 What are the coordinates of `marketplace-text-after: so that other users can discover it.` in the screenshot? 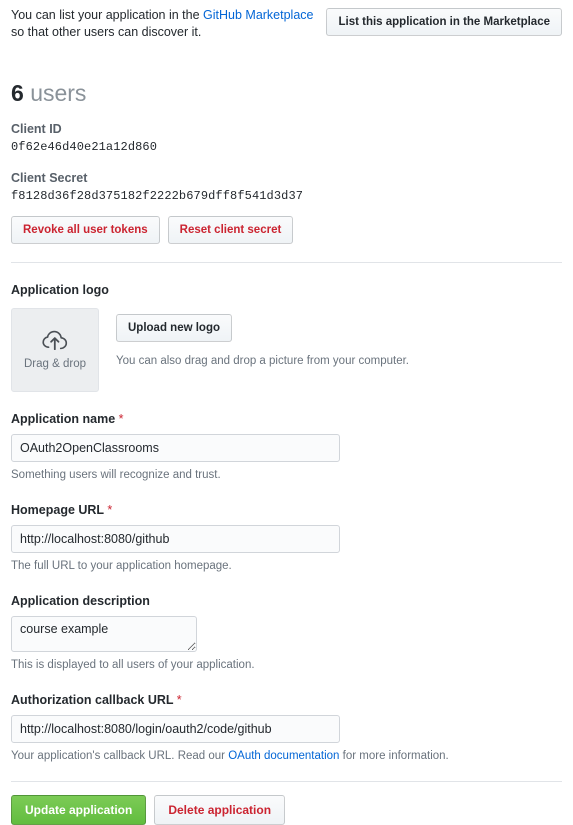 It's located at (106, 32).